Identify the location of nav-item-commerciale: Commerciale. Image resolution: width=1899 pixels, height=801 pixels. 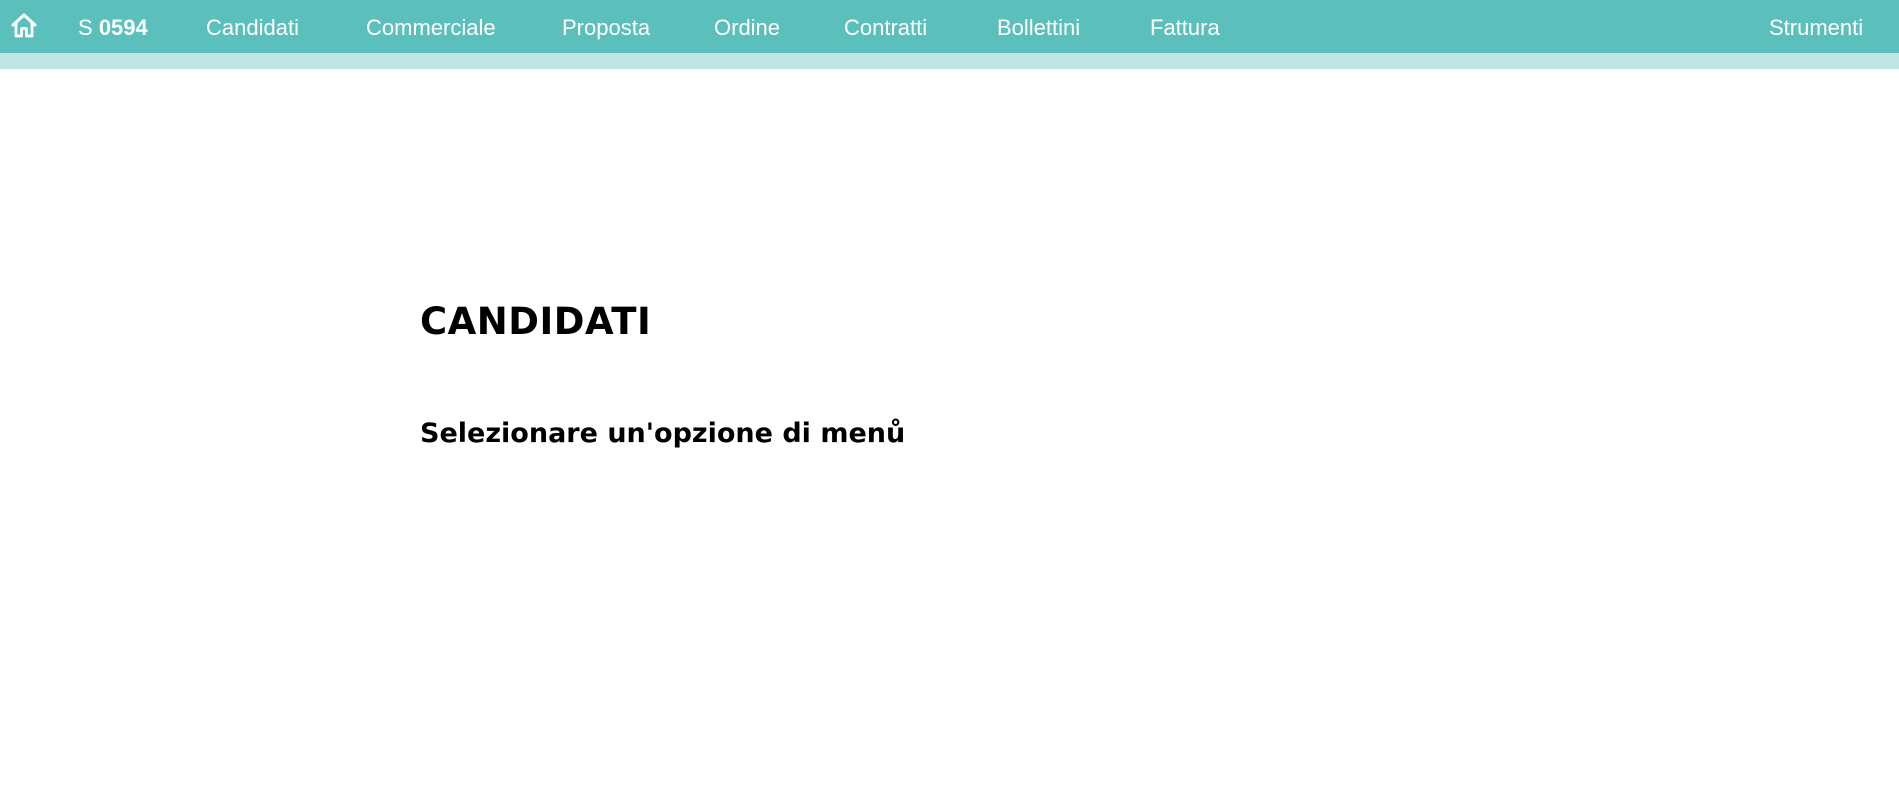
(431, 26).